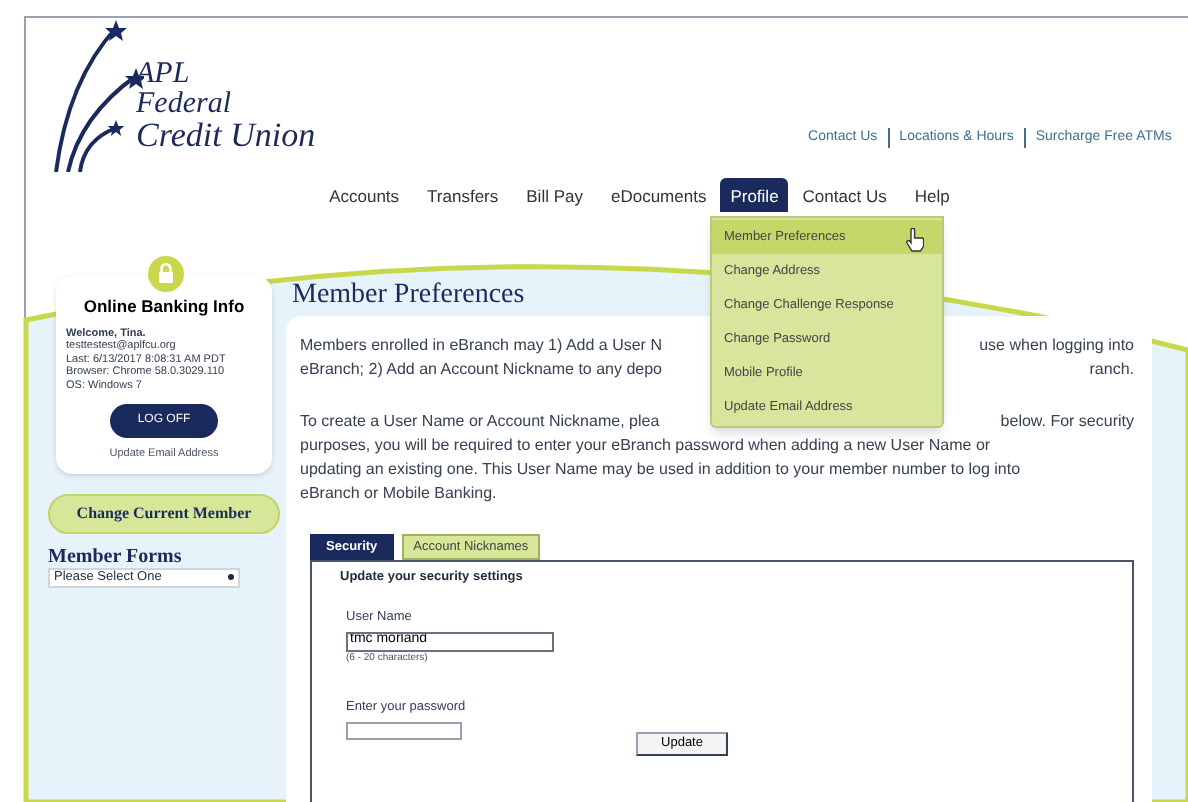 The image size is (1188, 802). I want to click on paragraph-text: eBranch or Mobile Banking., so click(399, 494).